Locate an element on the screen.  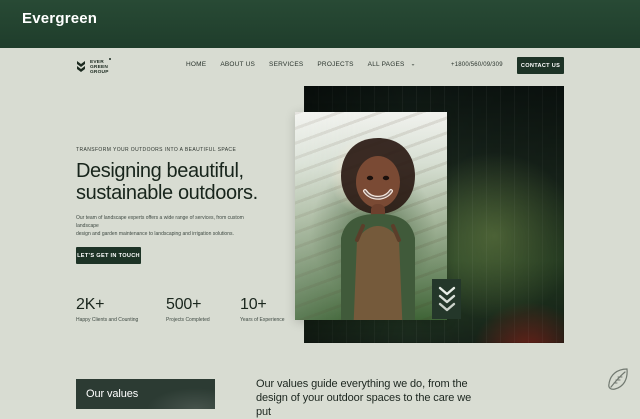
chevron-stack-icon is located at coordinates (446, 299).